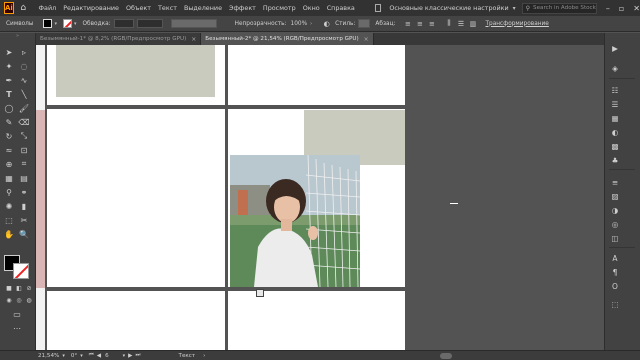 The width and height of the screenshot is (640, 360). What do you see at coordinates (23, 122) in the screenshot?
I see `eraser-icon: ⌫` at bounding box center [23, 122].